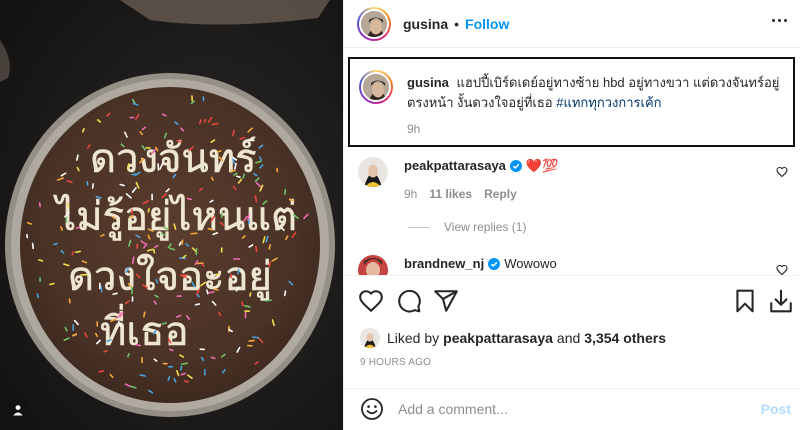 The image size is (800, 430). I want to click on commenter-avatar-image, so click(373, 265).